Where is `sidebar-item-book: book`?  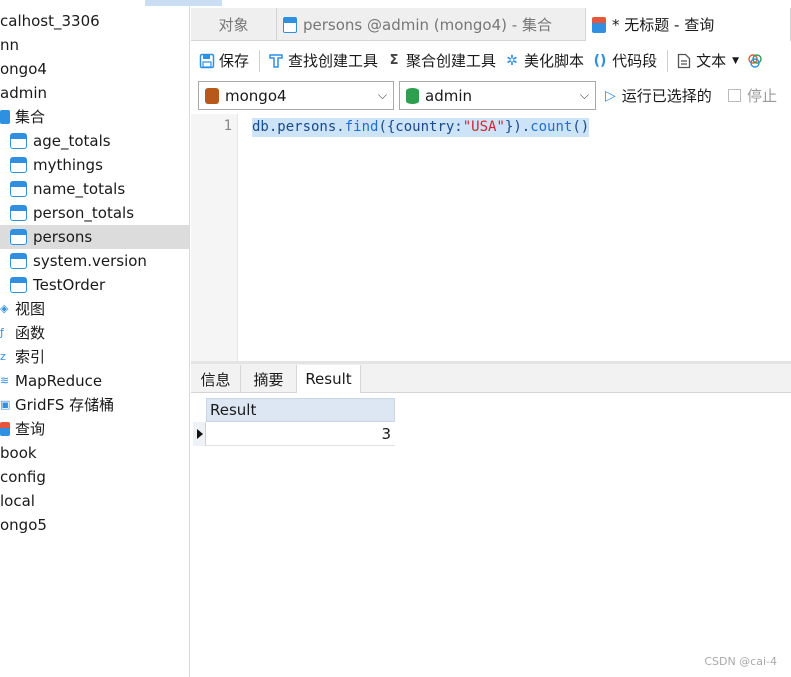 sidebar-item-book: book is located at coordinates (94, 453).